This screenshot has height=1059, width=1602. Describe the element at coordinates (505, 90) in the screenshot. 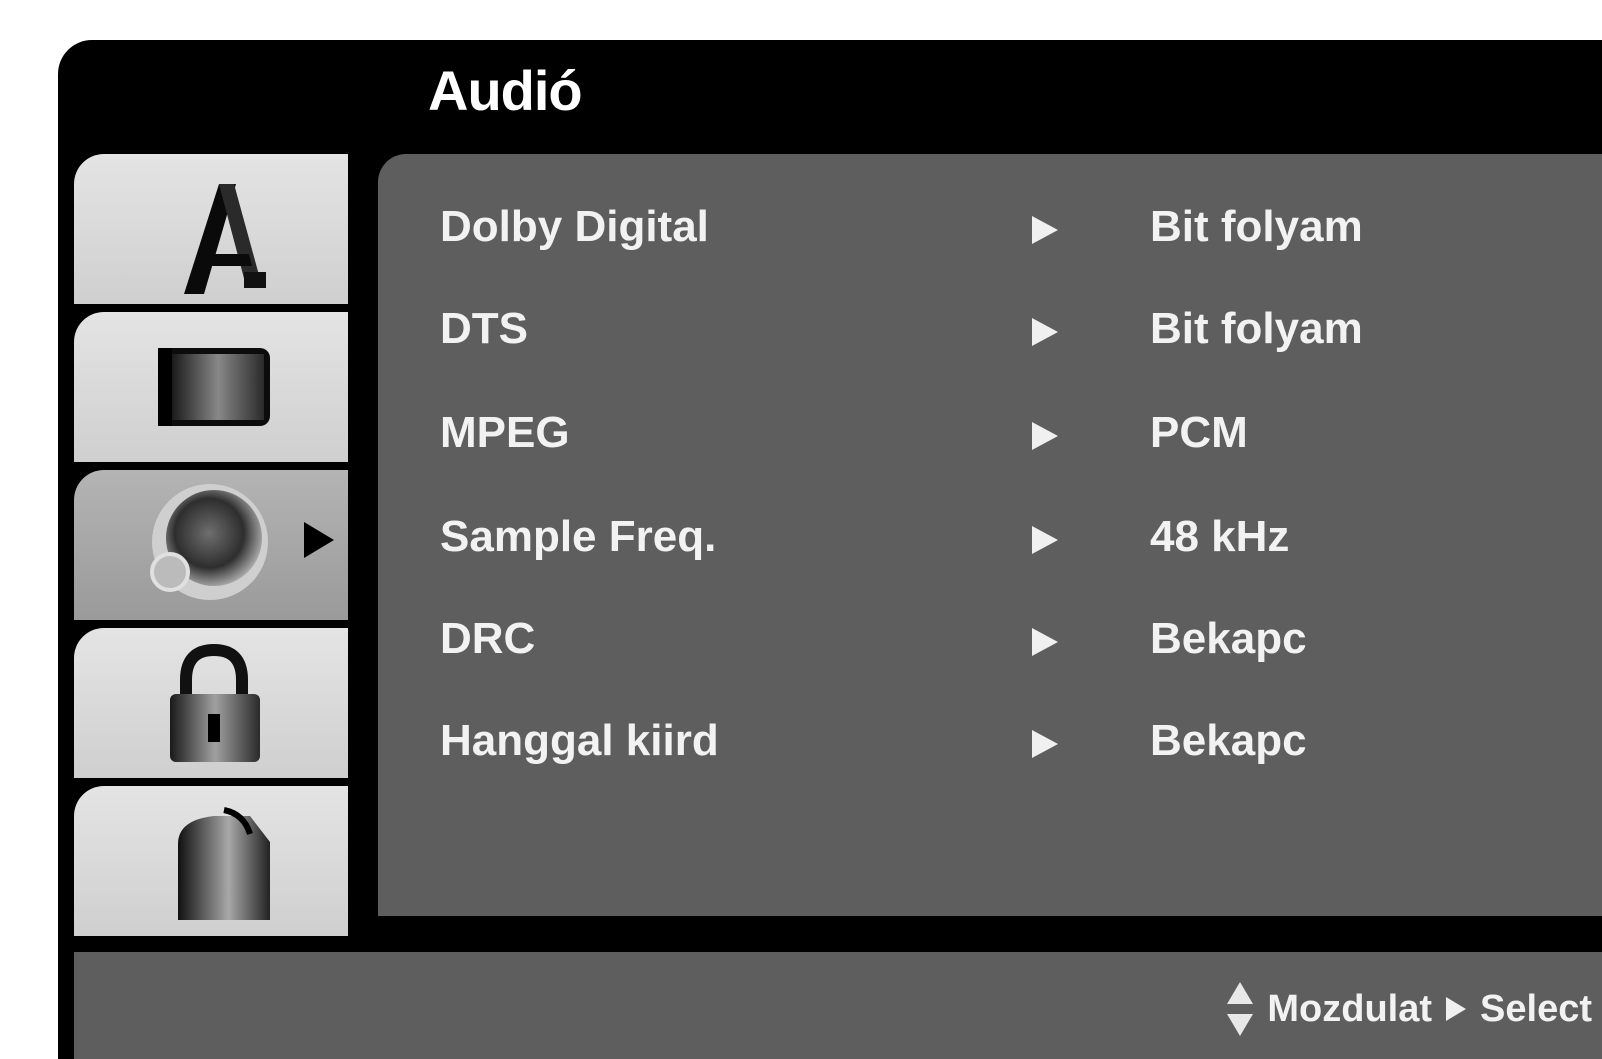

I see `menu-title: Audió` at that location.